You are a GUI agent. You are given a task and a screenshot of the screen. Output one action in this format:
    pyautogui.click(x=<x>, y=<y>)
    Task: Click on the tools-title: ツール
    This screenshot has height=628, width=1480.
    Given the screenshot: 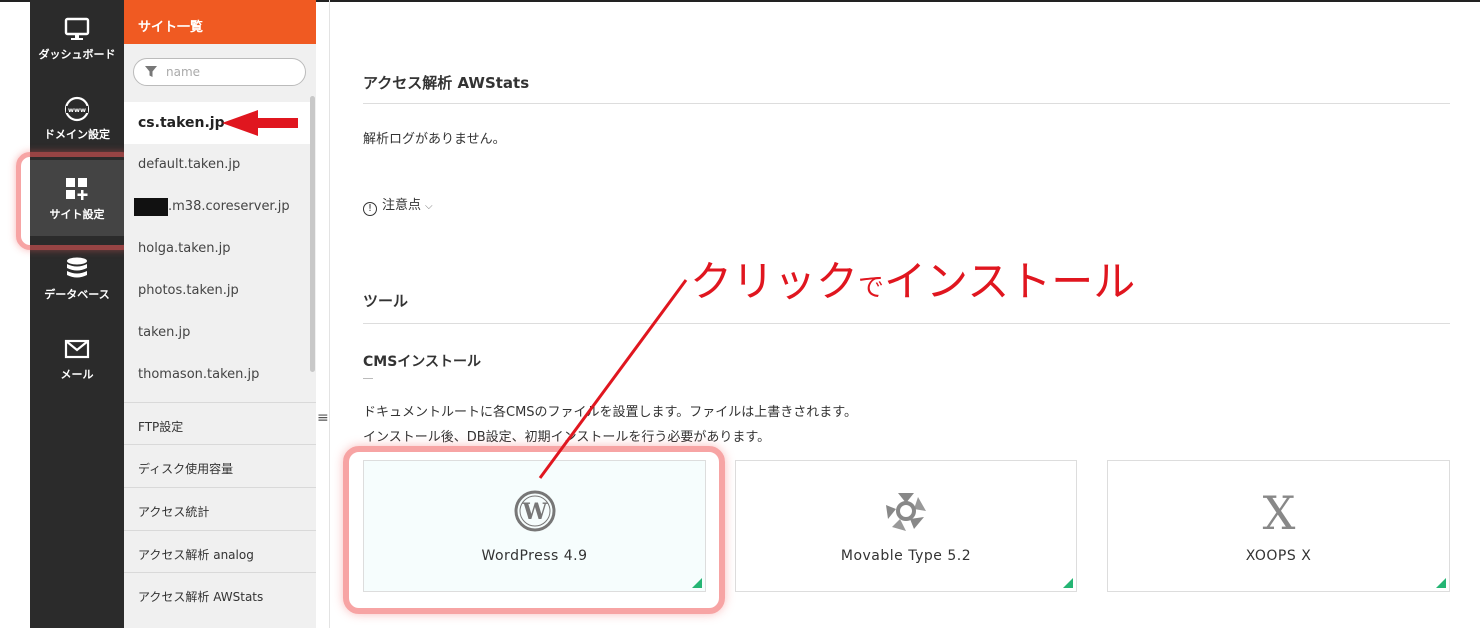 What is the action you would take?
    pyautogui.click(x=386, y=301)
    